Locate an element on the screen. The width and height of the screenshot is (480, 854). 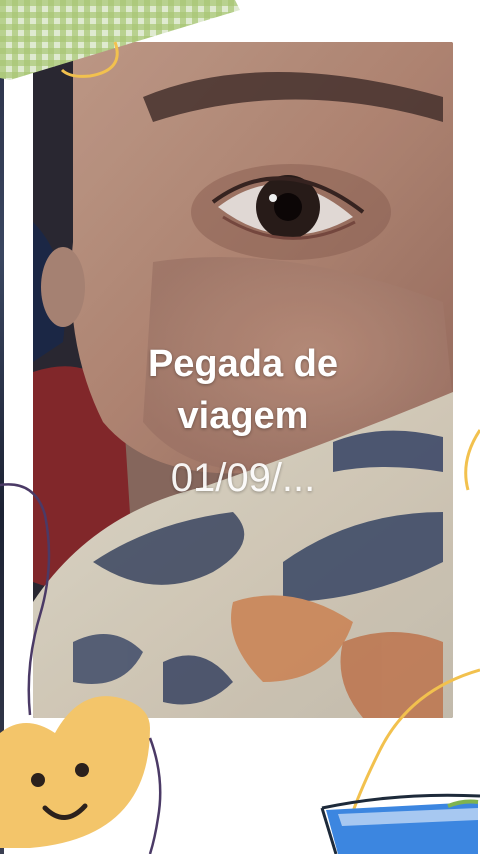
heart-smile is located at coordinates (65, 811).